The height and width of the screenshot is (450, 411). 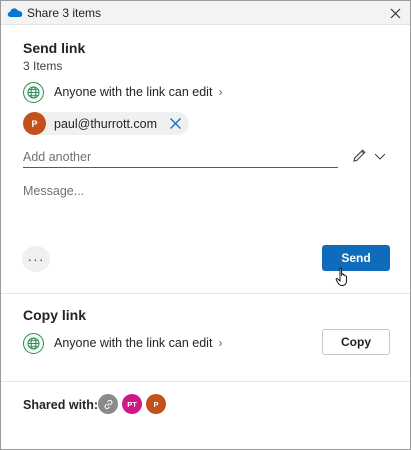 I want to click on close-button, so click(x=395, y=13).